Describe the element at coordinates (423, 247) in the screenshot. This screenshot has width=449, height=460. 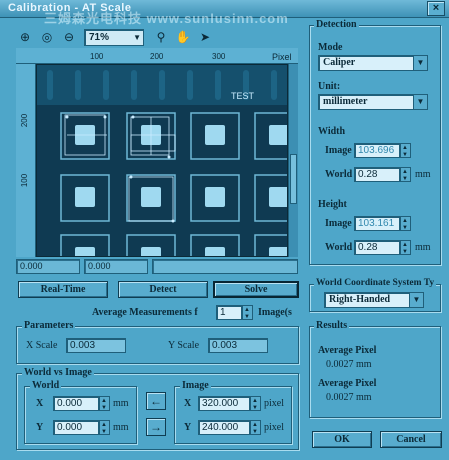
I see `height-world-unit: mm` at that location.